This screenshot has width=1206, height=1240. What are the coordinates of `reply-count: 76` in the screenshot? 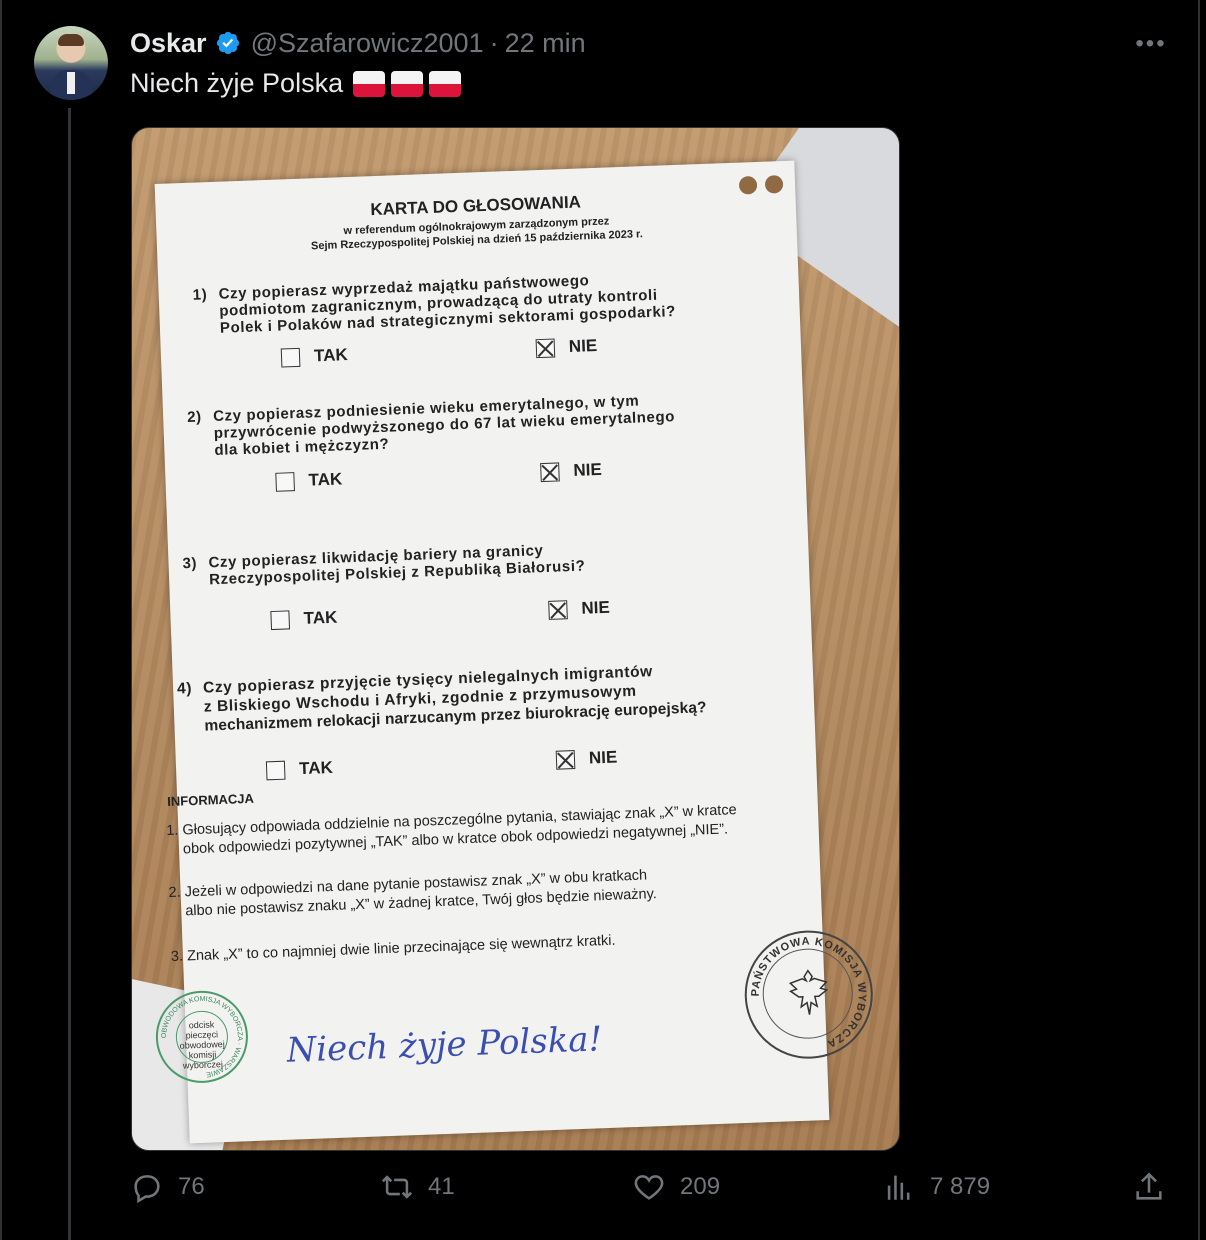 It's located at (191, 1186).